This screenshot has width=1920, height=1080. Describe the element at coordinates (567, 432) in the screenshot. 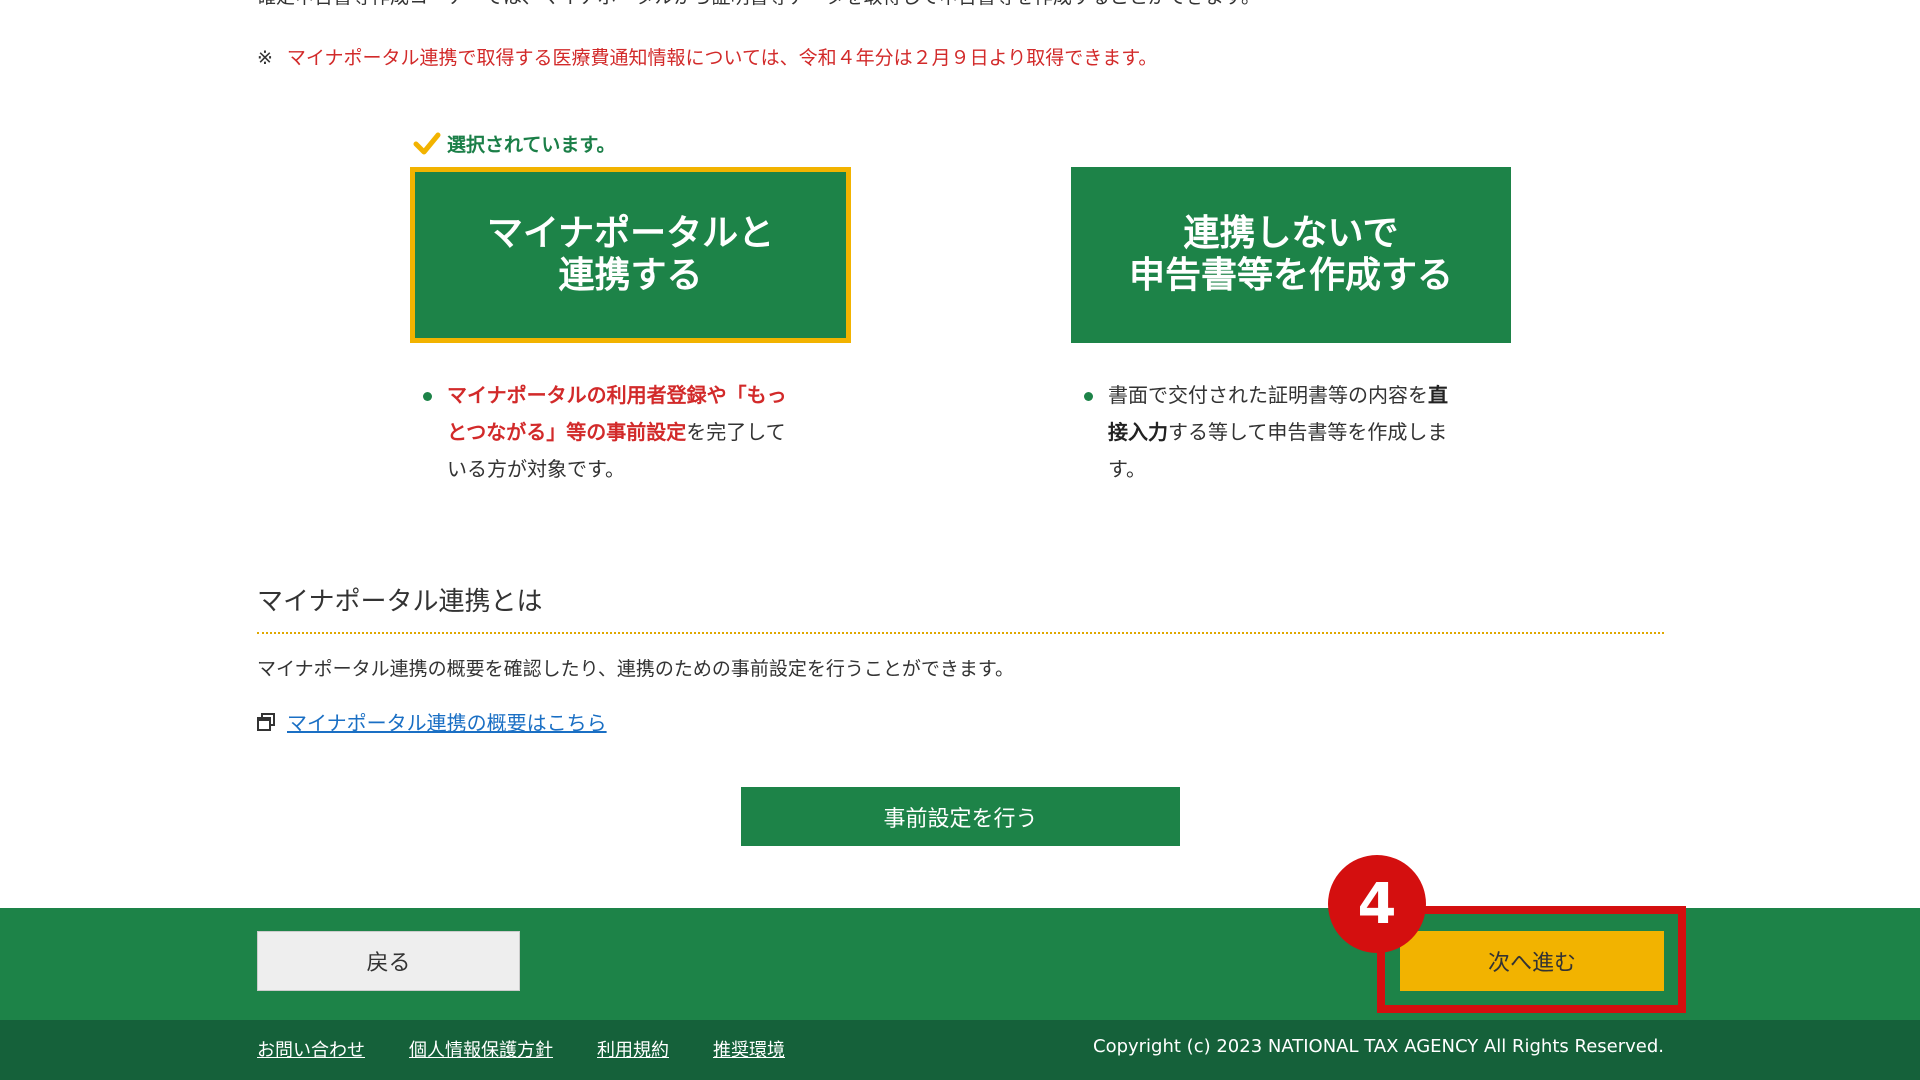

I see `desc-a-line2-red: とつながる」等の事前設定` at that location.